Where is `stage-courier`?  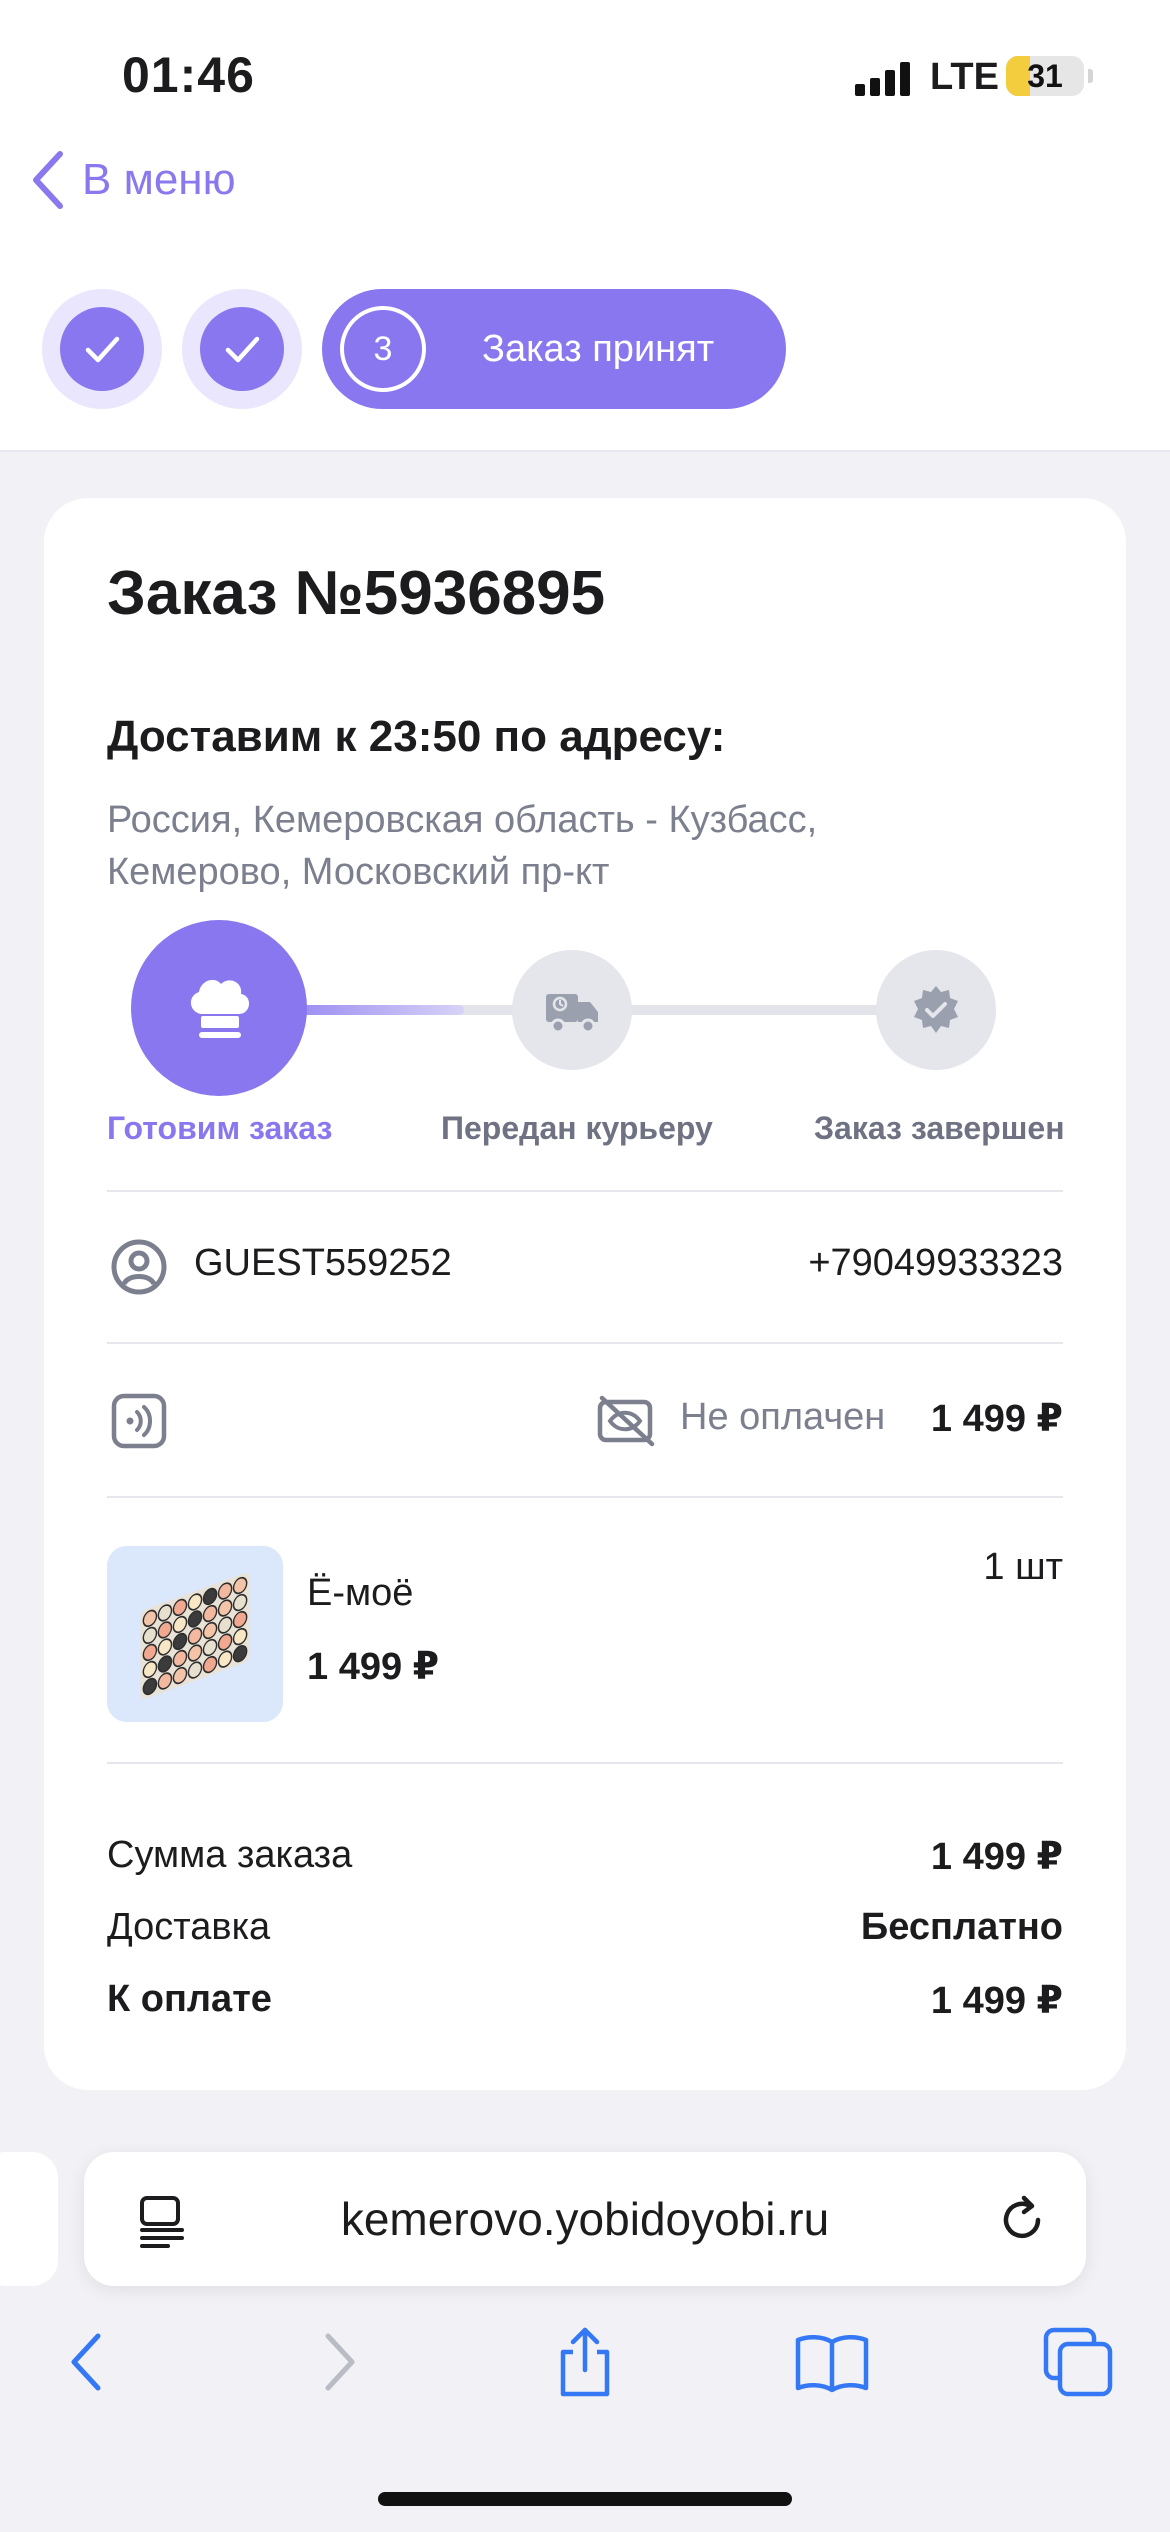
stage-courier is located at coordinates (572, 1010).